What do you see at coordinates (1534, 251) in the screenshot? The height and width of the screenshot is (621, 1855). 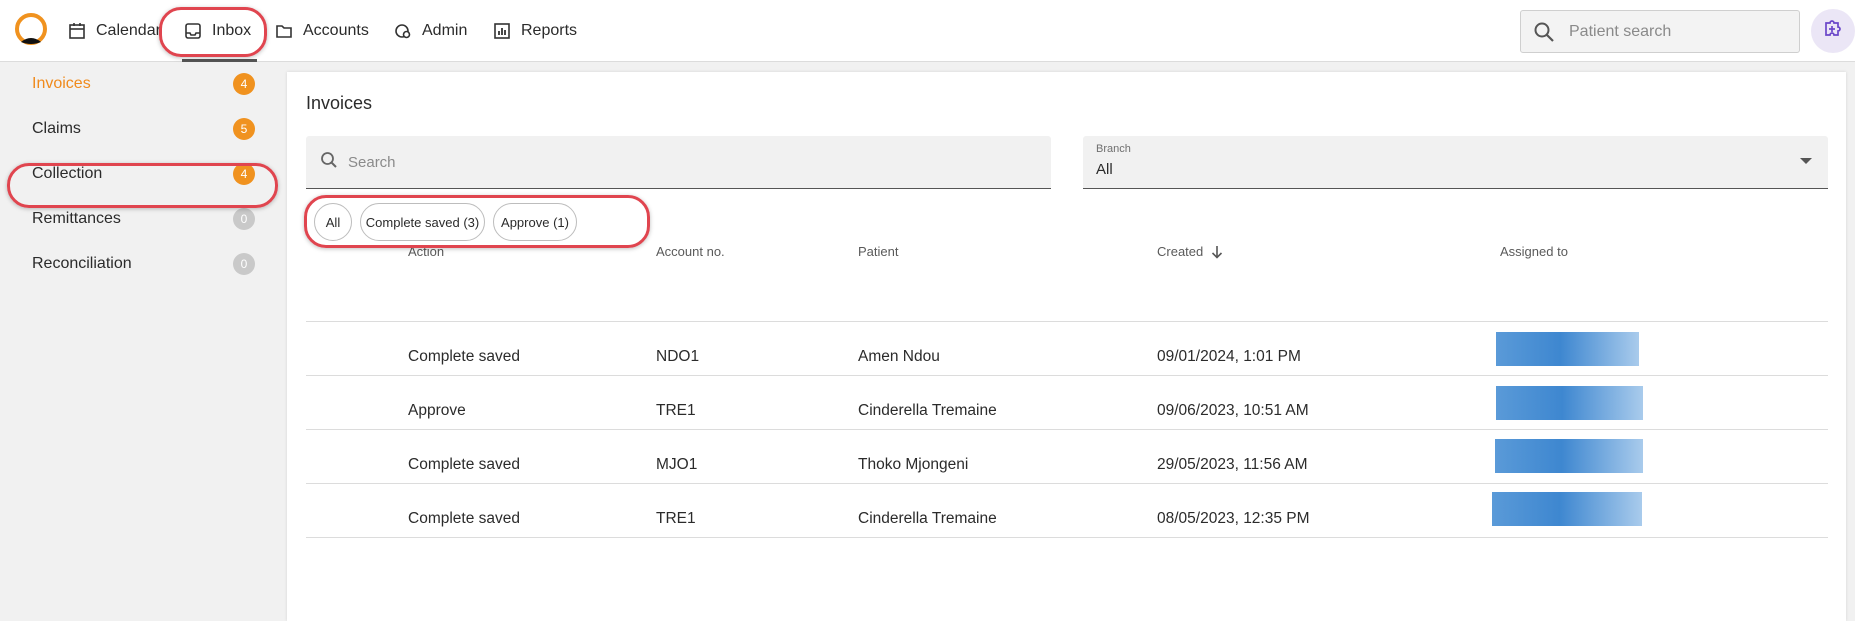 I see `column-header-assigned: Assigned to` at bounding box center [1534, 251].